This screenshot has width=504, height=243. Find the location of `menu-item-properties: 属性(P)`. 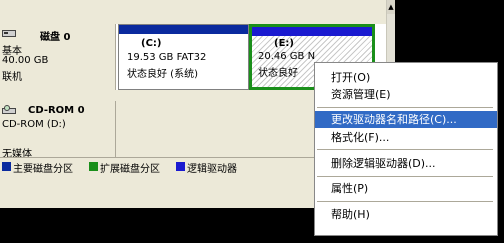

menu-item-properties: 属性(P) is located at coordinates (406, 188).